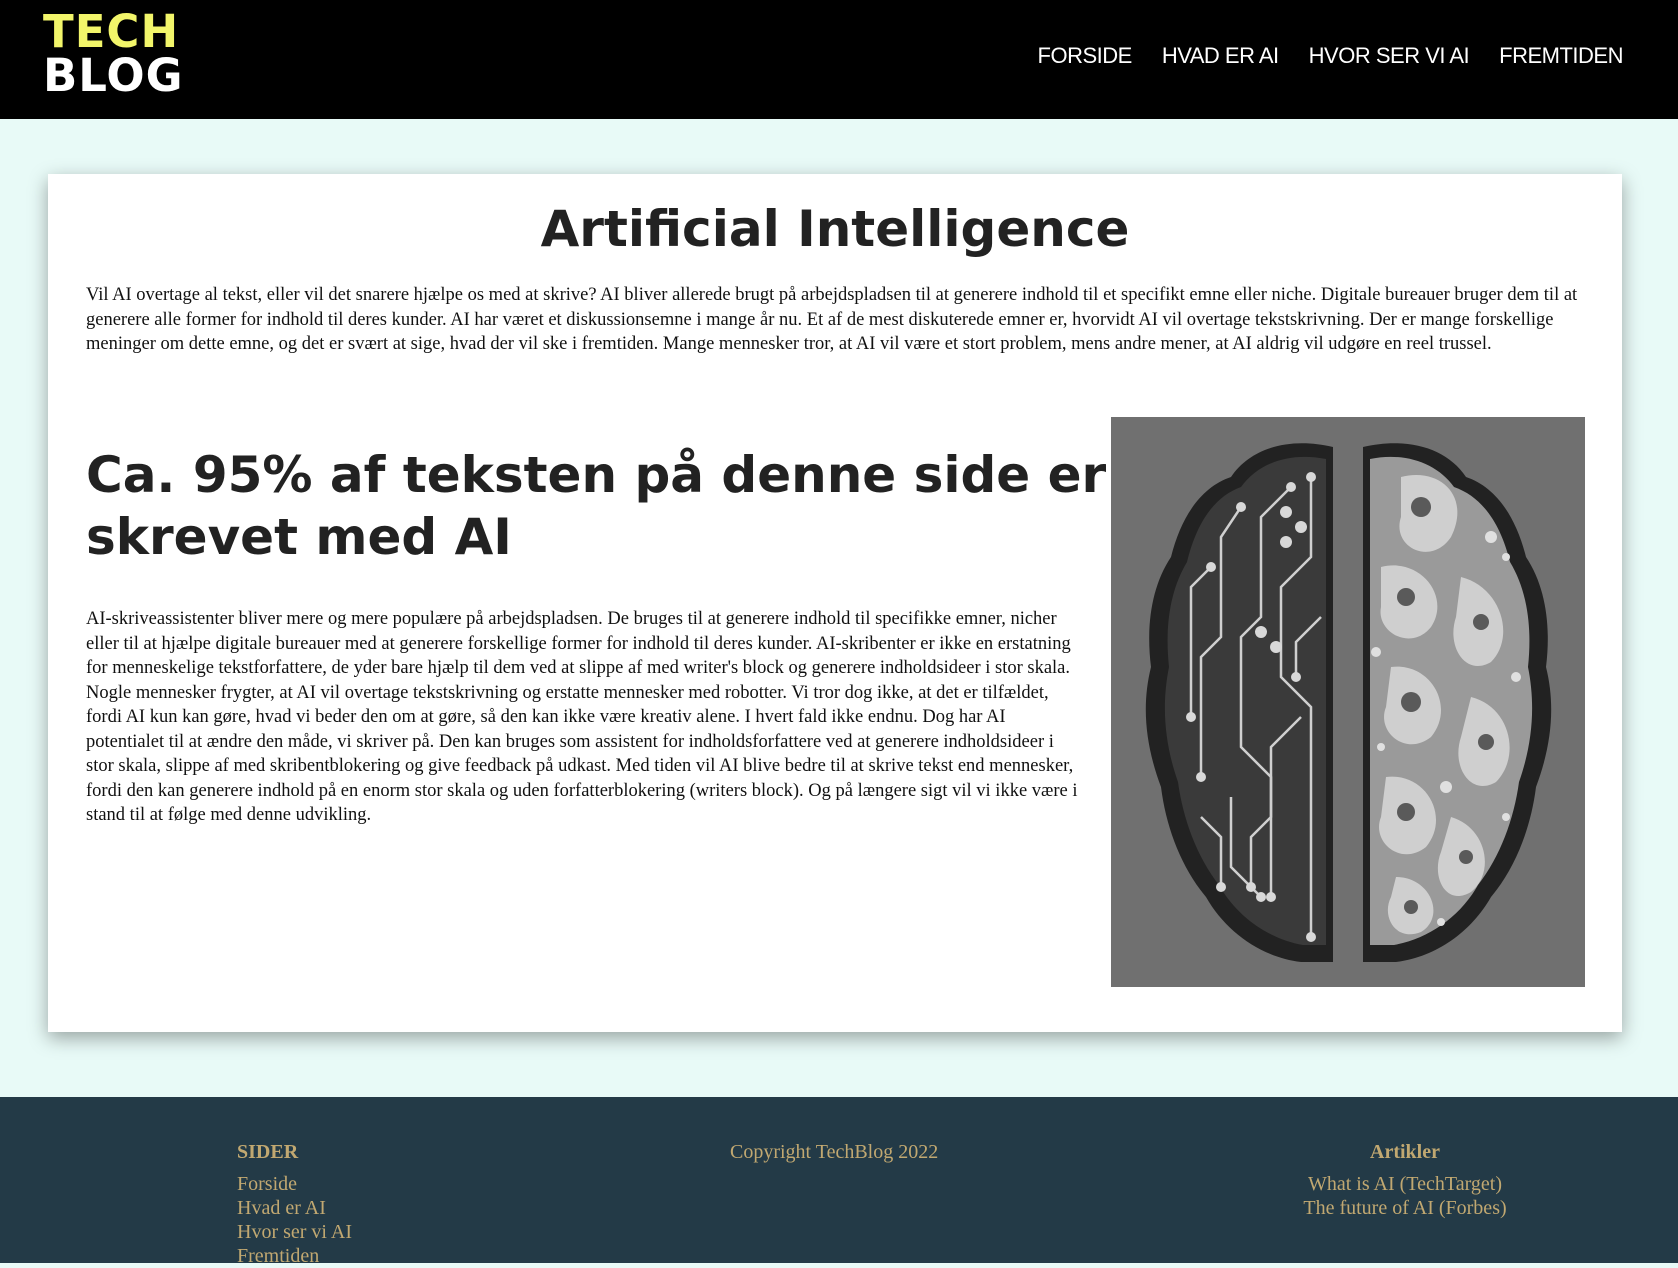  What do you see at coordinates (111, 31) in the screenshot?
I see `logo-line-1: TECH` at bounding box center [111, 31].